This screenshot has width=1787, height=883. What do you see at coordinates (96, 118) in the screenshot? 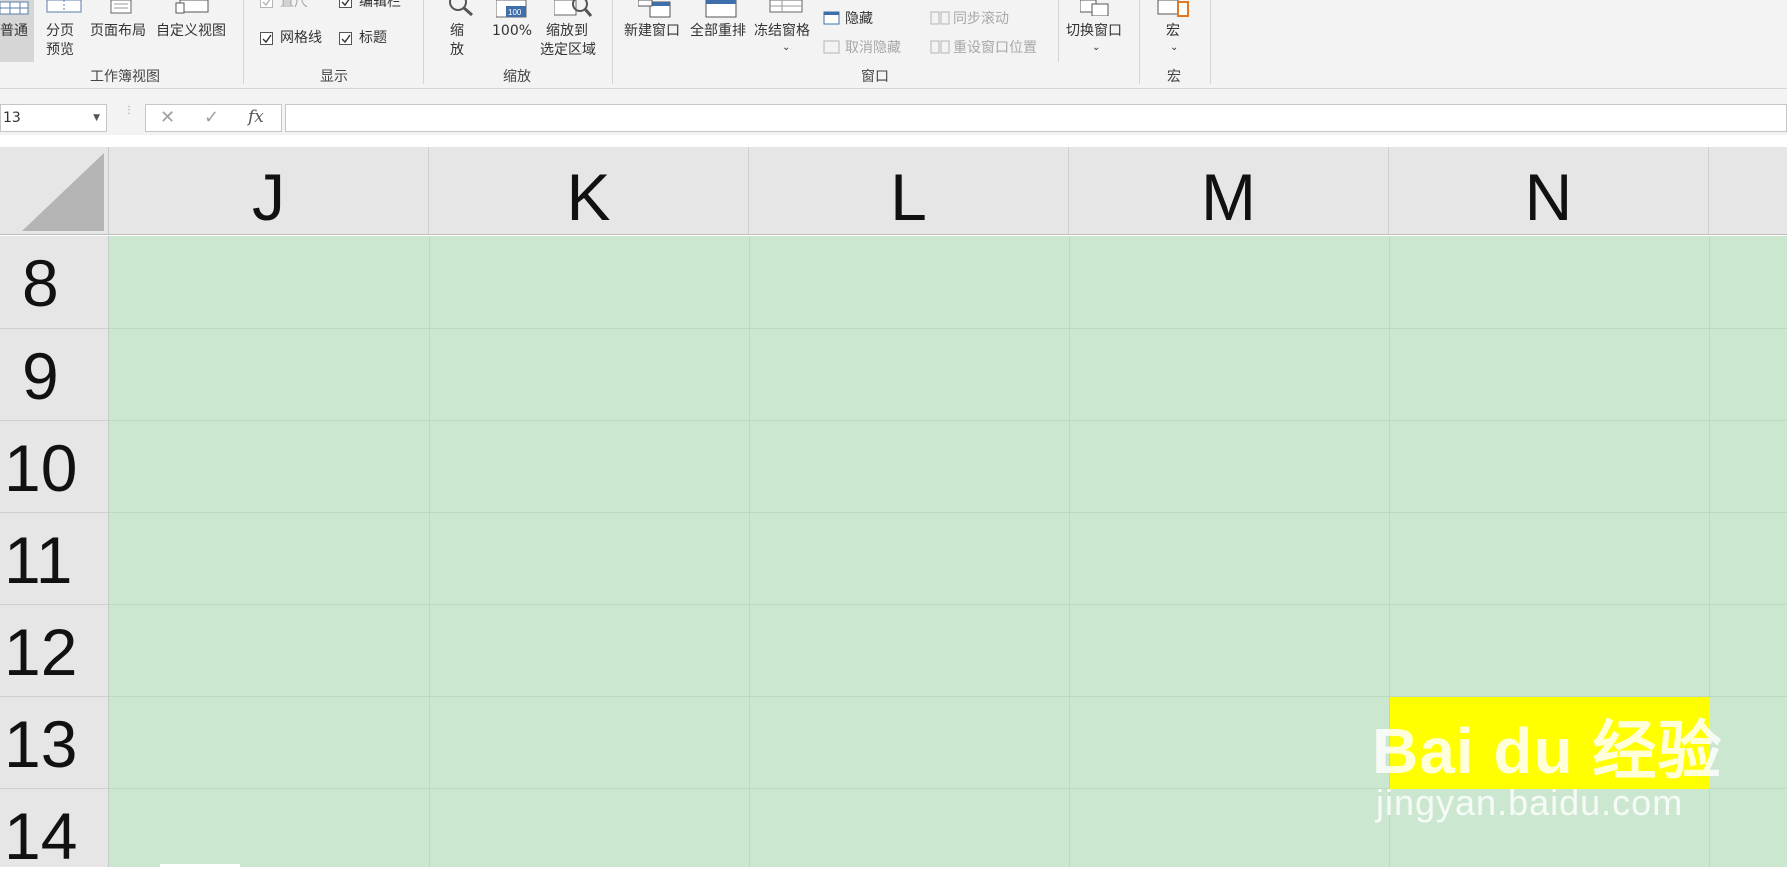
I see `chevron-down-icon: ▼` at bounding box center [96, 118].